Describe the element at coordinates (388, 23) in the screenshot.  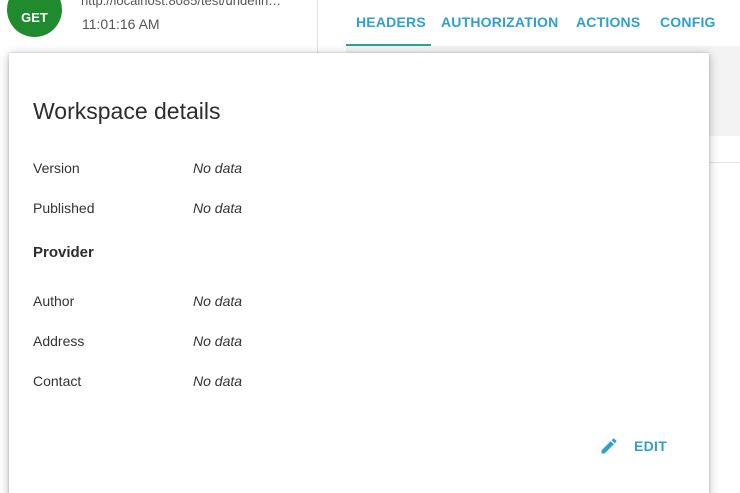
I see `tab-headers: HEADERS` at that location.